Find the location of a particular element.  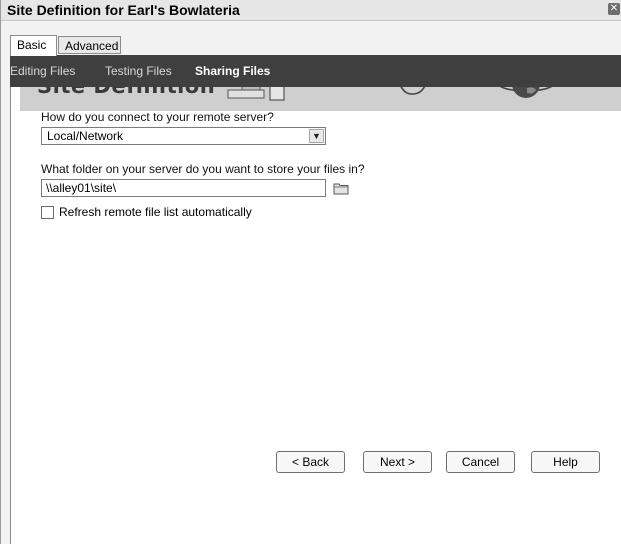

help-button: Help is located at coordinates (565, 462).